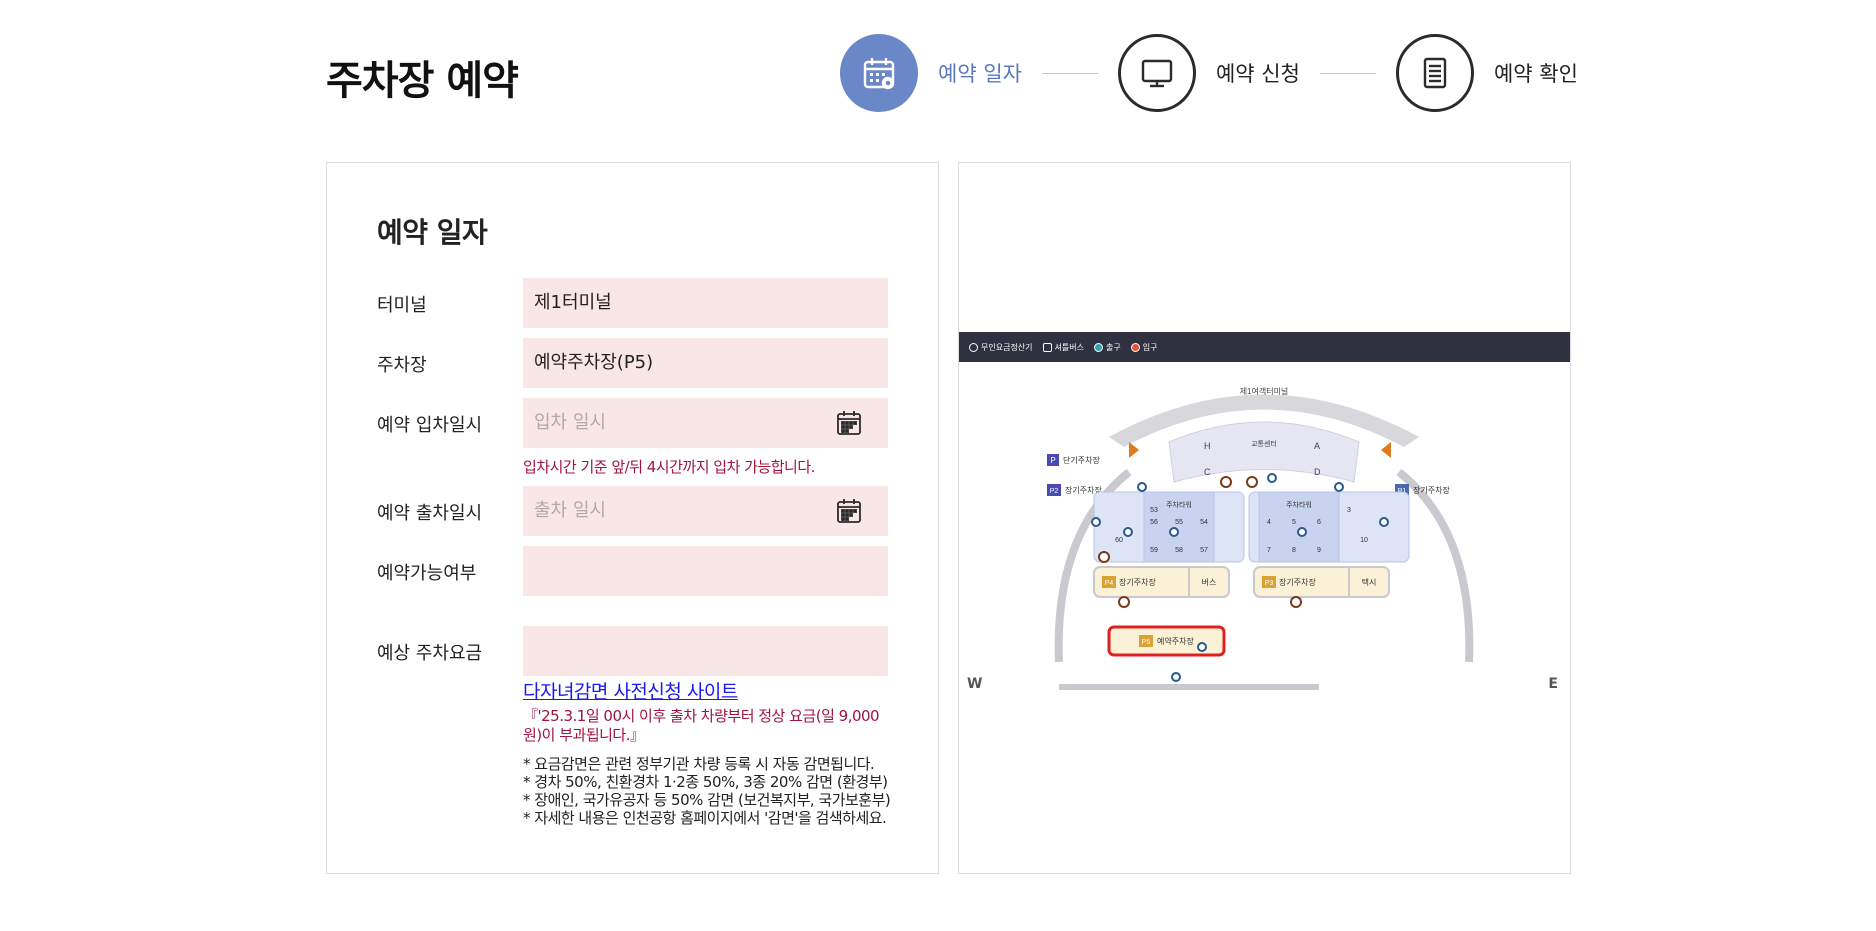 This screenshot has width=1876, height=931. What do you see at coordinates (931, 73) in the screenshot?
I see `step-reservation-date: 예약 일자` at bounding box center [931, 73].